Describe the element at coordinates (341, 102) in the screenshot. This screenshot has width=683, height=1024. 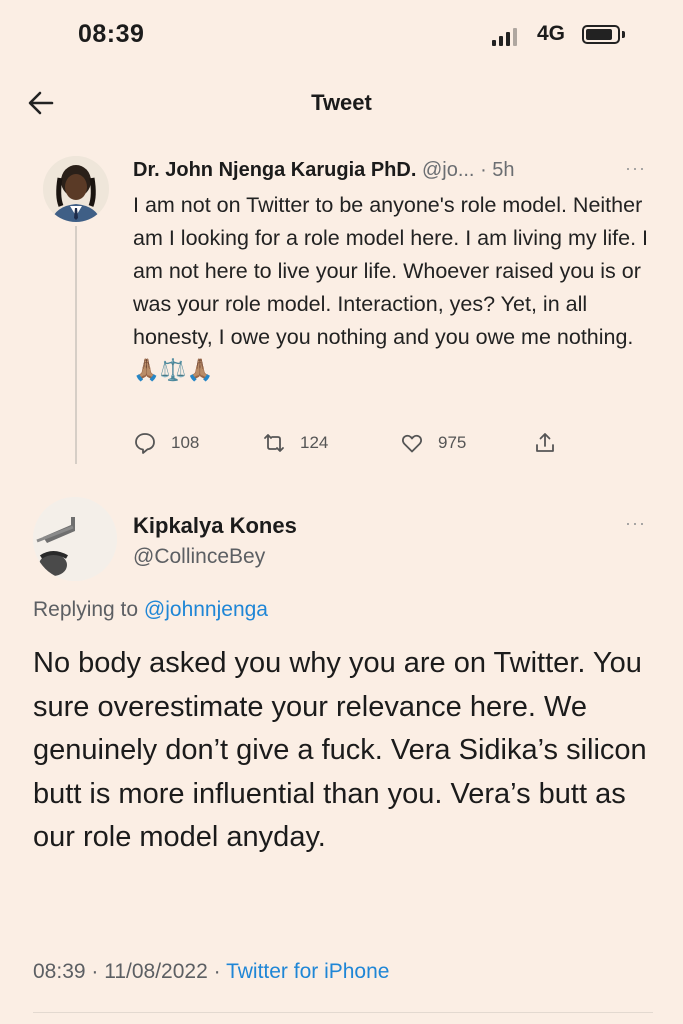
I see `page-title: Tweet` at that location.